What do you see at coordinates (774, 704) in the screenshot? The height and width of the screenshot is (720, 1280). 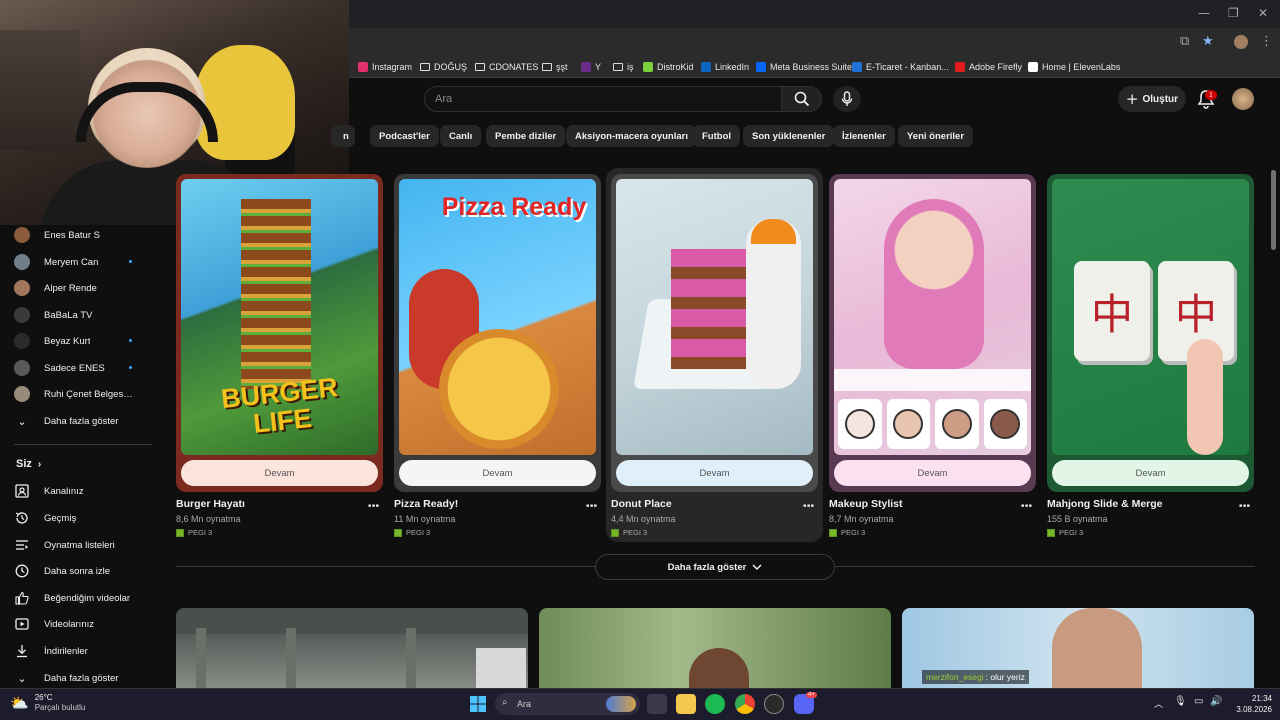 I see `obs-icon` at bounding box center [774, 704].